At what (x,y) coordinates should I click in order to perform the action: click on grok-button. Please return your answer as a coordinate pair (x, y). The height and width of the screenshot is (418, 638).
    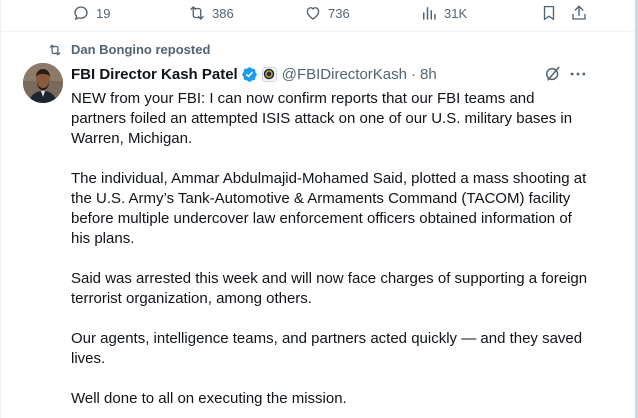
    Looking at the image, I should click on (553, 74).